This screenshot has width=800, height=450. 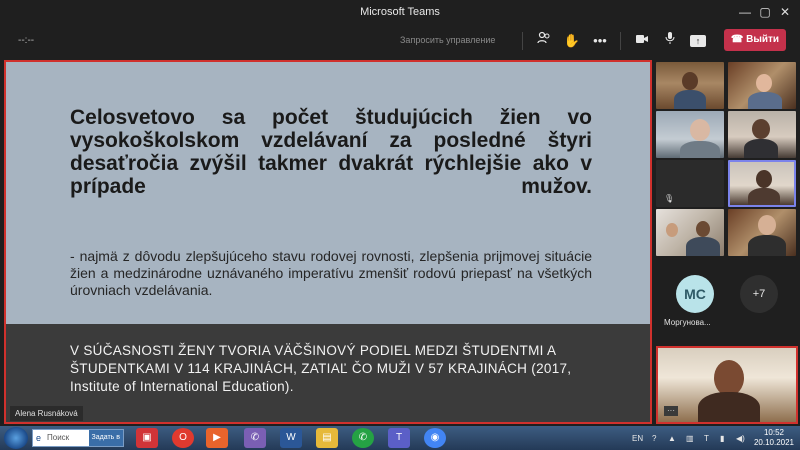 I want to click on leave-button: ☎ Выйти, so click(x=755, y=40).